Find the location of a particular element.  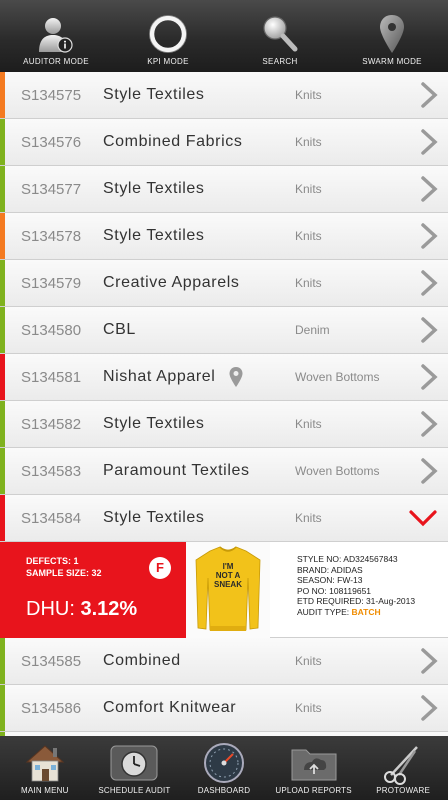

kpi-ring-icon is located at coordinates (168, 34).